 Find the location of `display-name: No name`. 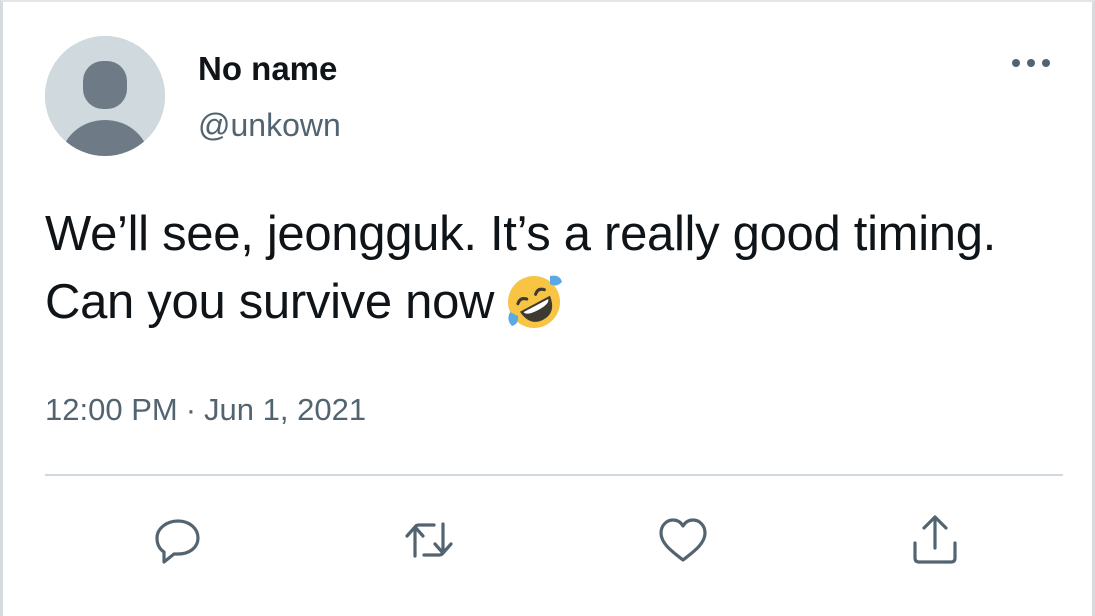

display-name: No name is located at coordinates (267, 69).